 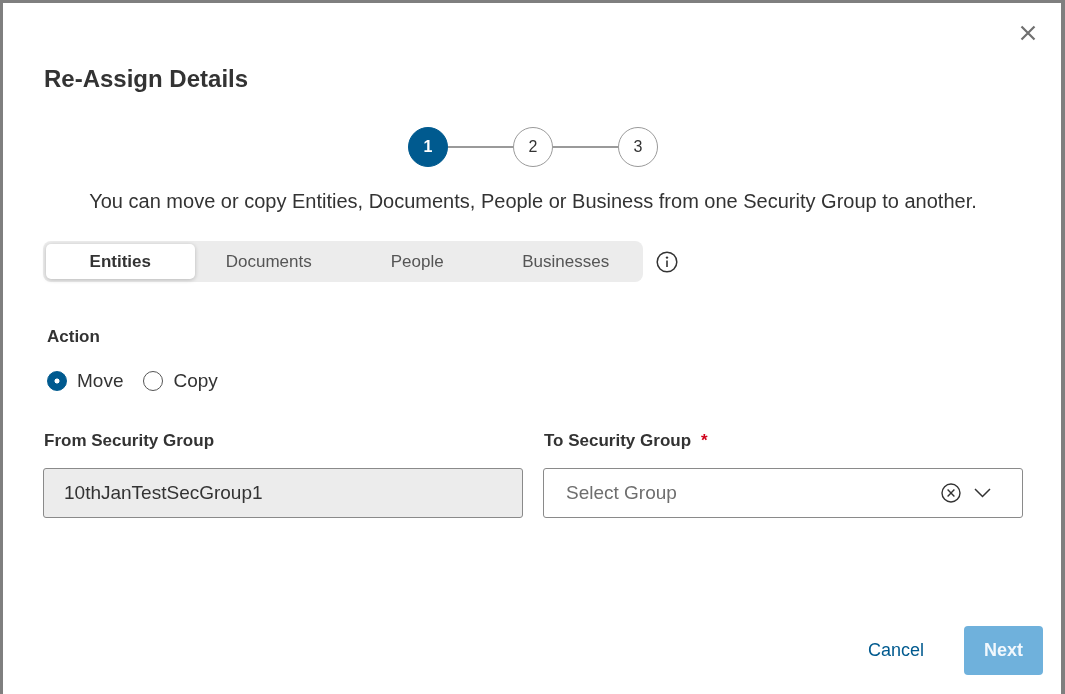 I want to click on step-indicator: 2, so click(x=533, y=147).